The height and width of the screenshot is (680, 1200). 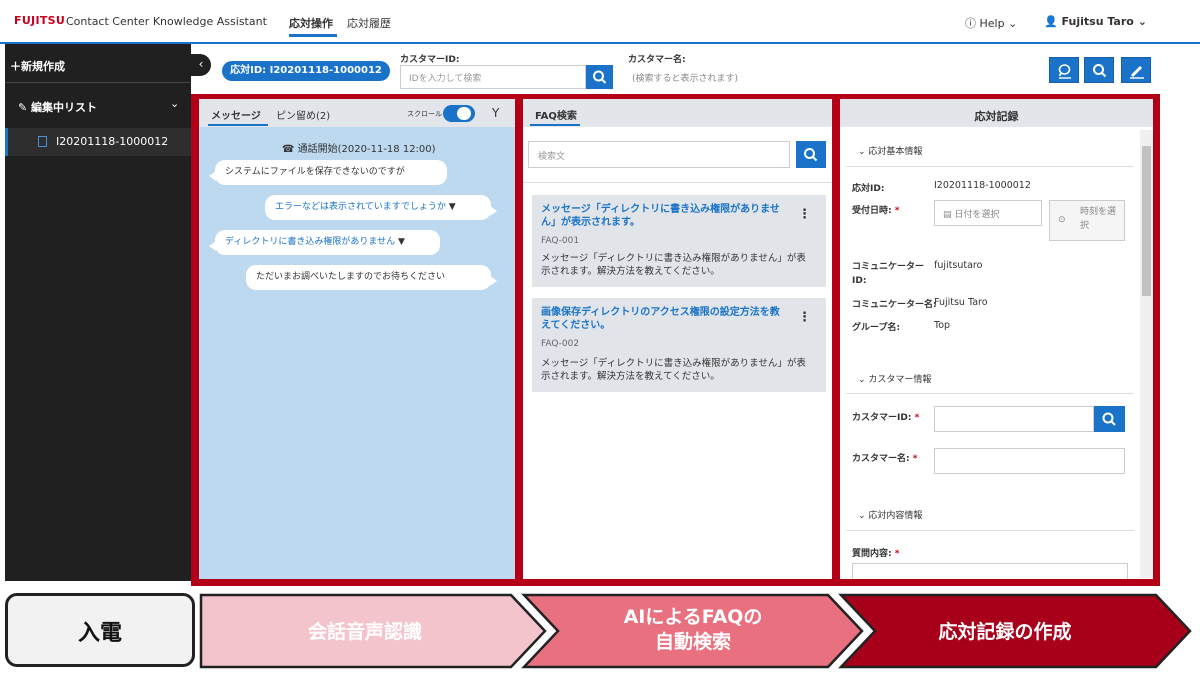 I want to click on customer-name-label: カスタマー名:, so click(x=657, y=60).